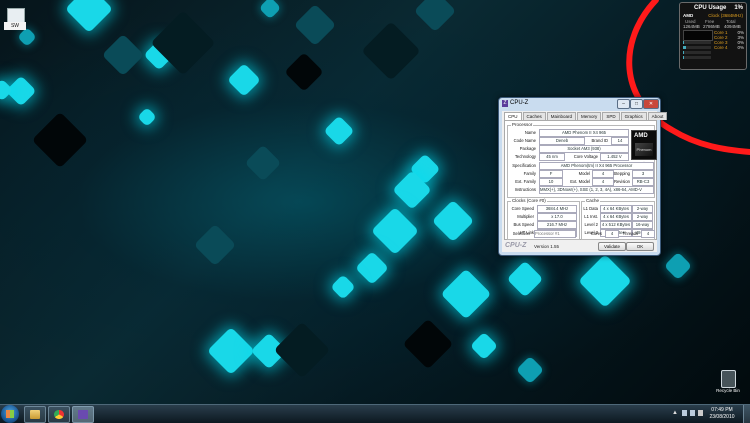 Image resolution: width=750 pixels, height=423 pixels. What do you see at coordinates (688, 15) in the screenshot?
I see `gadget-vendor: AMD` at bounding box center [688, 15].